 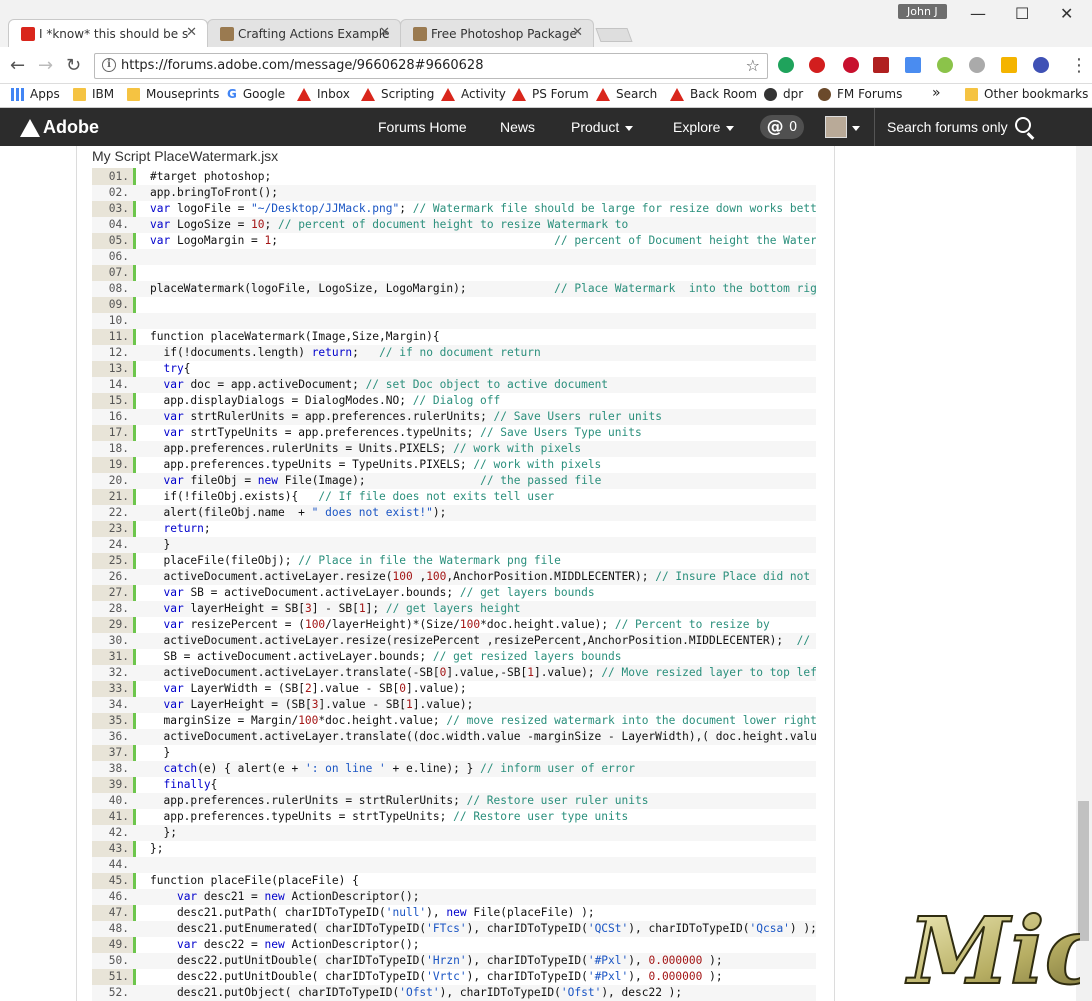 I want to click on bookmarks-overflow-button: », so click(x=936, y=93).